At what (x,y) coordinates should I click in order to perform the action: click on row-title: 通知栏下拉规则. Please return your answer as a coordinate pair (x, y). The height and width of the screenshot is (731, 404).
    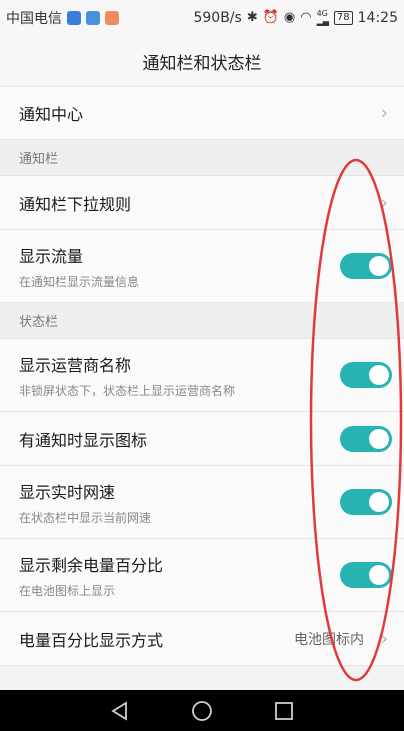
    Looking at the image, I should click on (75, 204).